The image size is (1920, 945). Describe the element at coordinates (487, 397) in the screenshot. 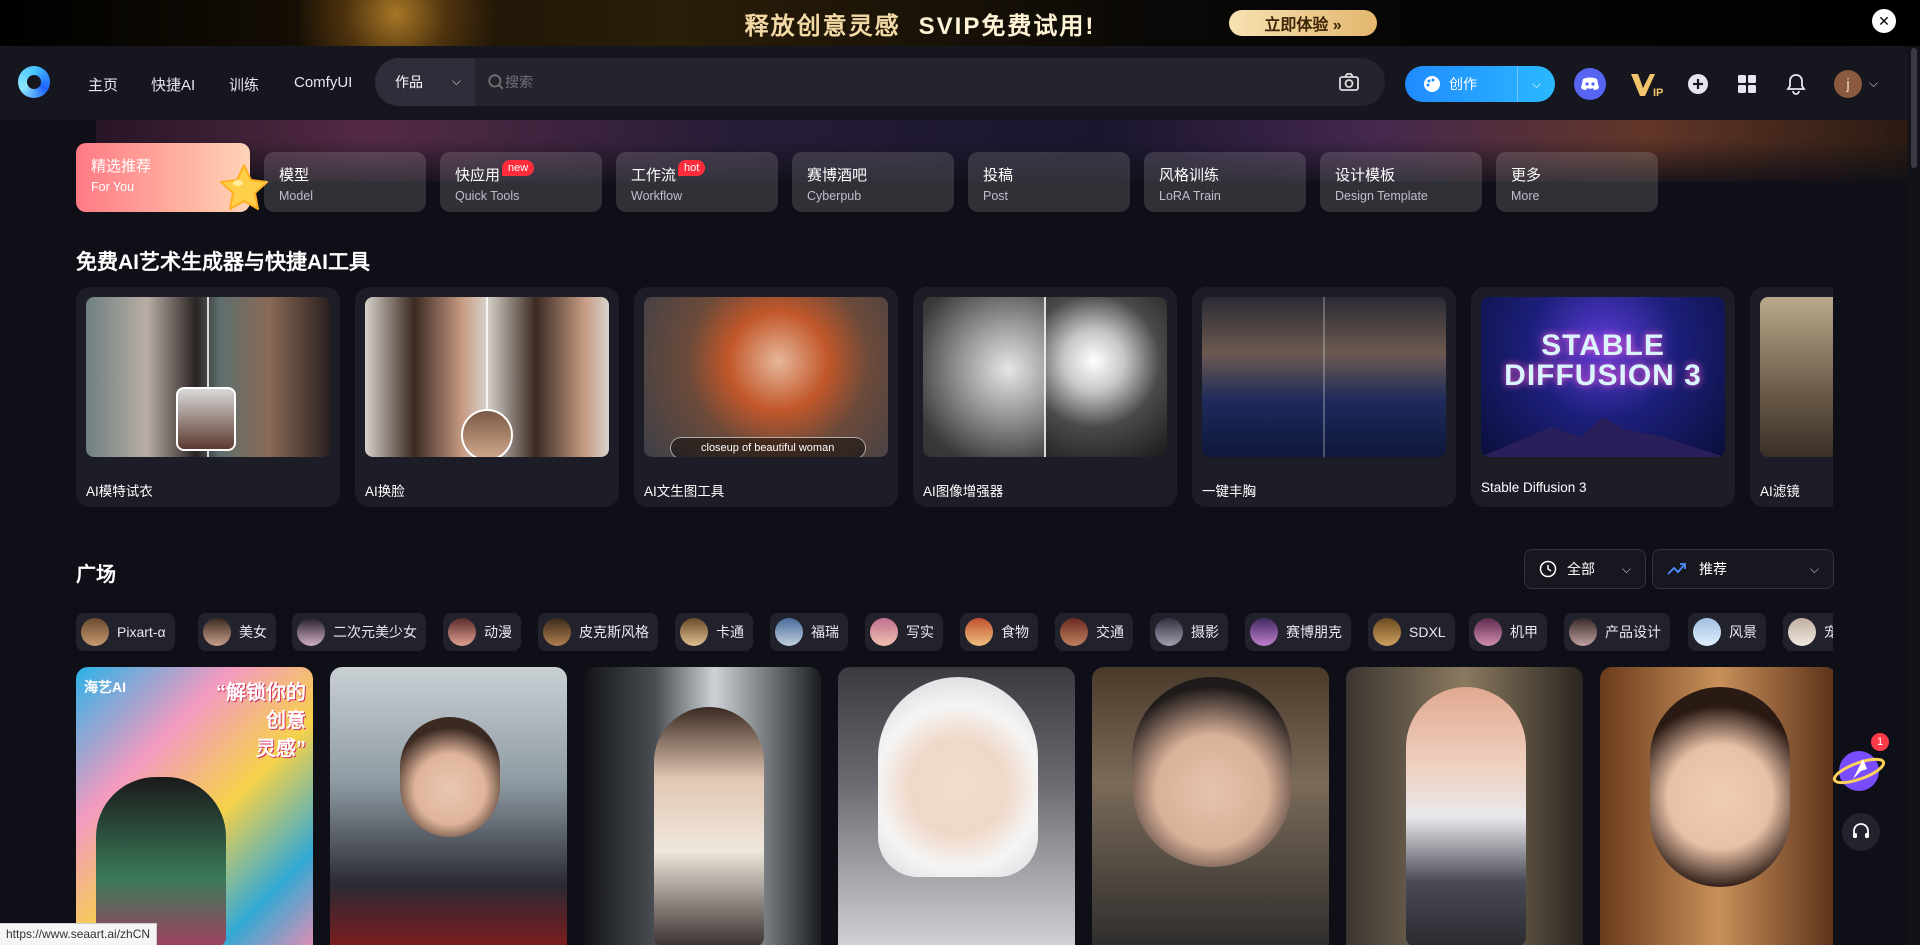

I see `tool-card-ai-face-swap: AI换脸` at that location.